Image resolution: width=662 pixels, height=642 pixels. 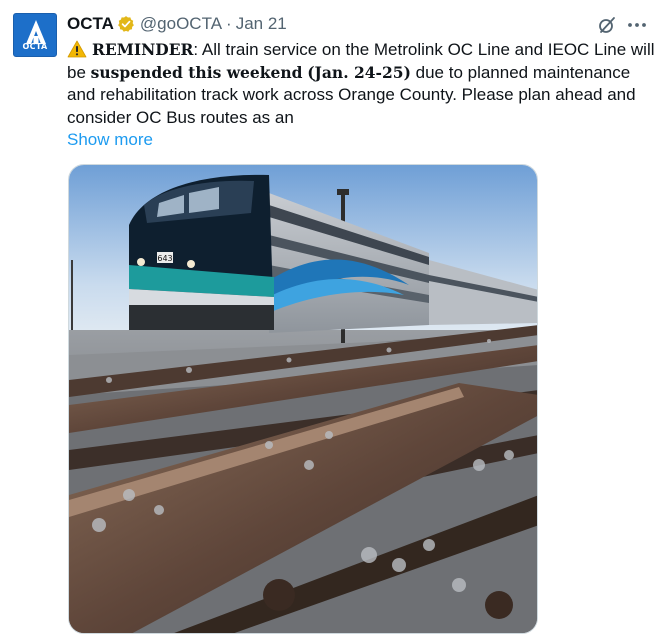 What do you see at coordinates (77, 49) in the screenshot?
I see `warning-icon` at bounding box center [77, 49].